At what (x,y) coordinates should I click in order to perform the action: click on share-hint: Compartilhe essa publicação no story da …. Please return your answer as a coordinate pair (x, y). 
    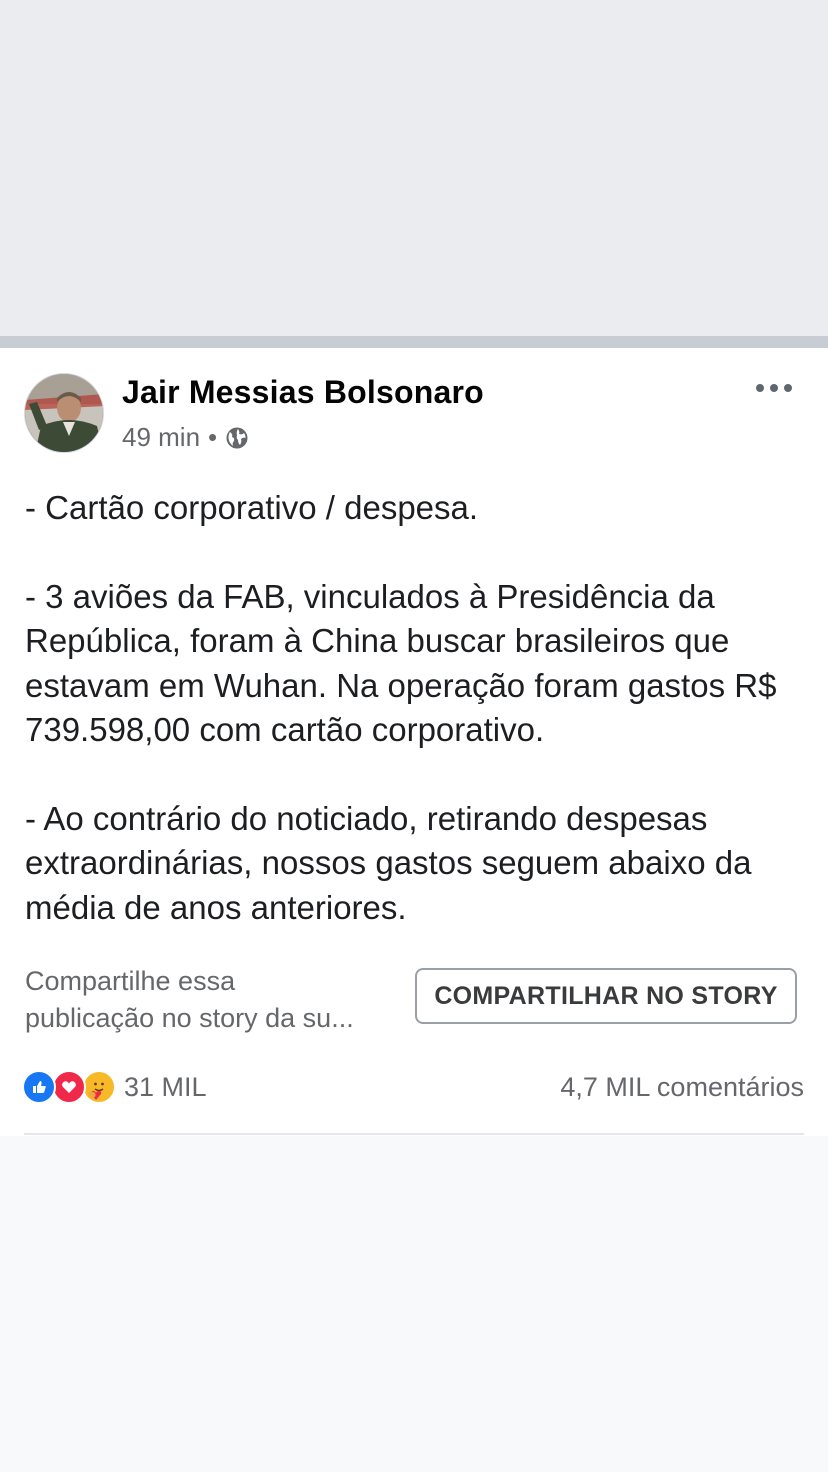
    Looking at the image, I should click on (215, 1000).